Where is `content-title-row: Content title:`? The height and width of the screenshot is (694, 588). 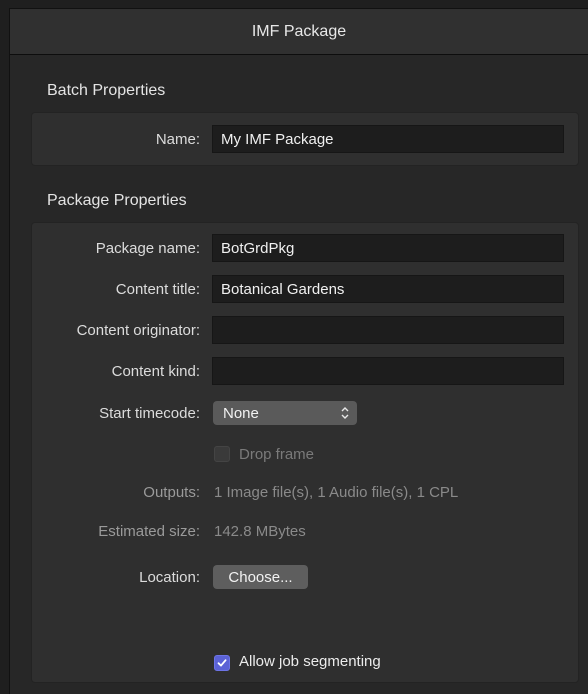 content-title-row: Content title: is located at coordinates (305, 289).